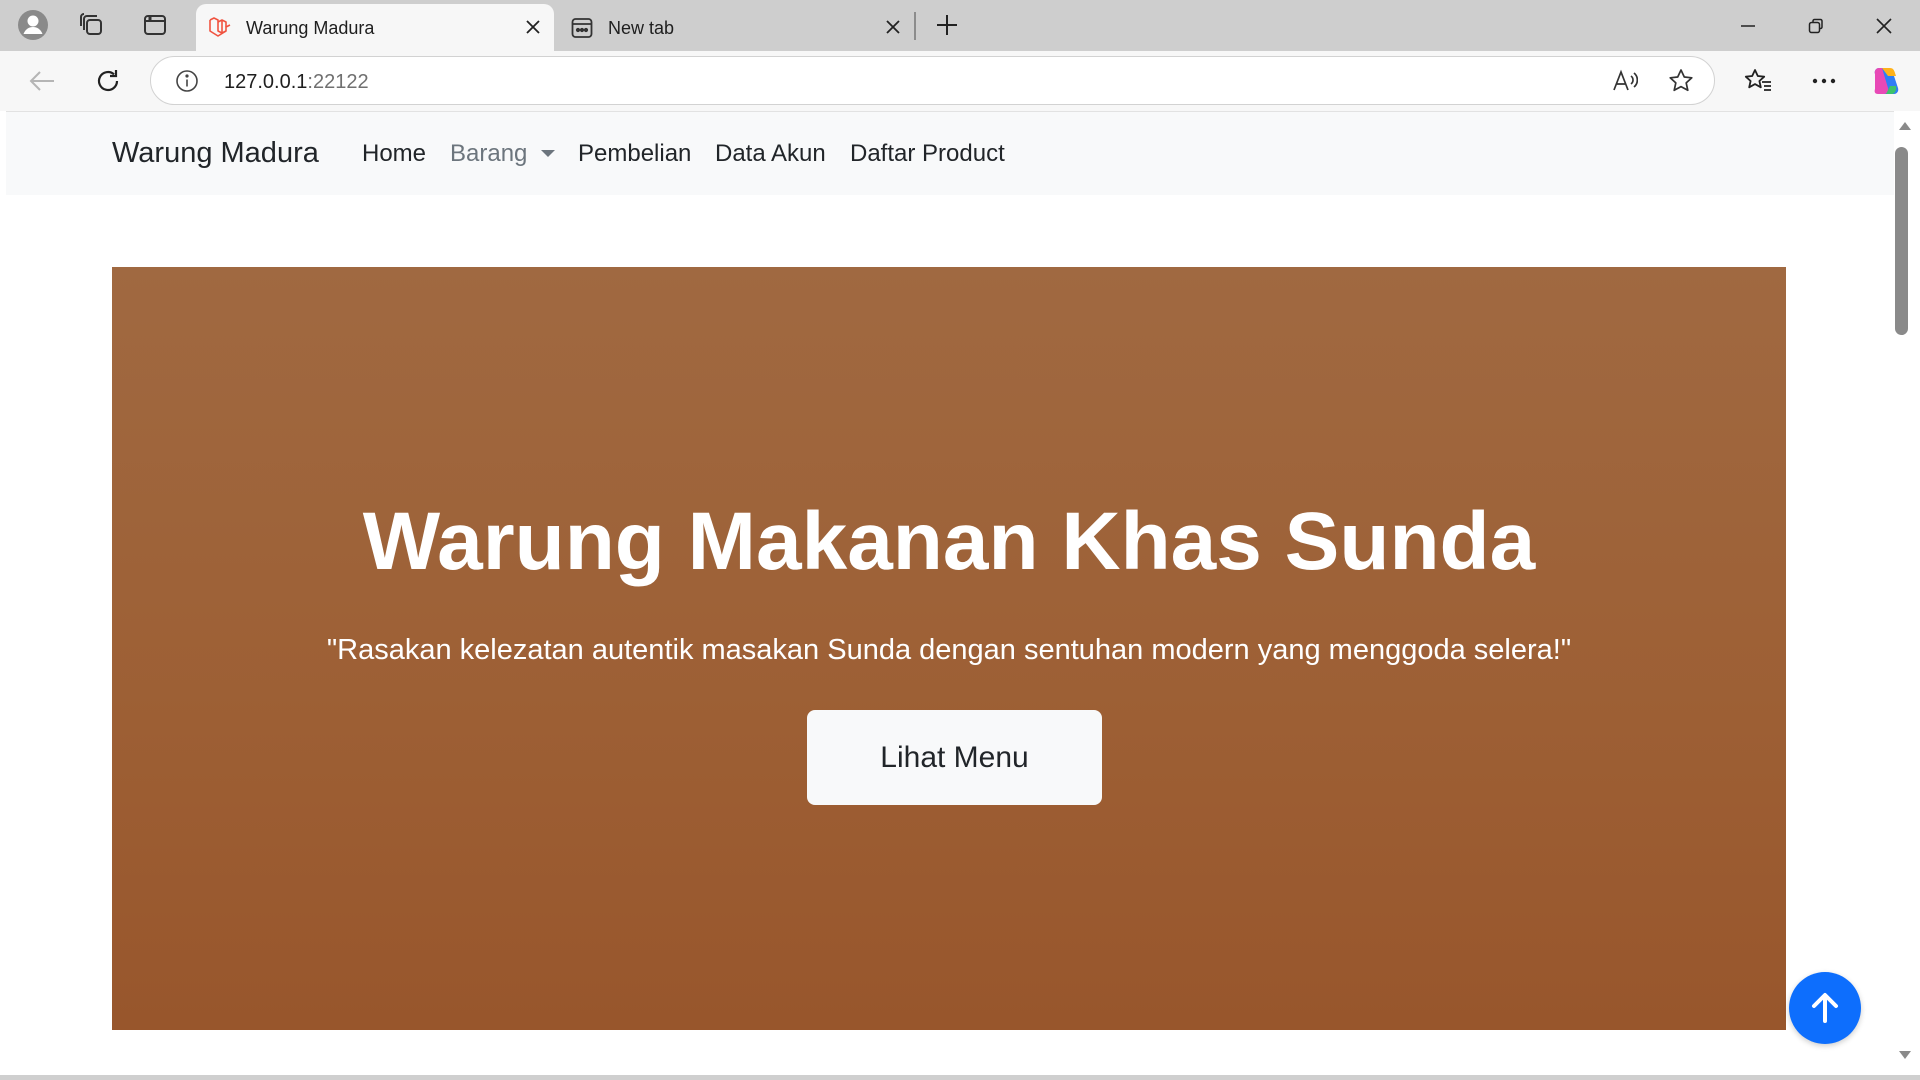  I want to click on page-scrollbar, so click(1904, 593).